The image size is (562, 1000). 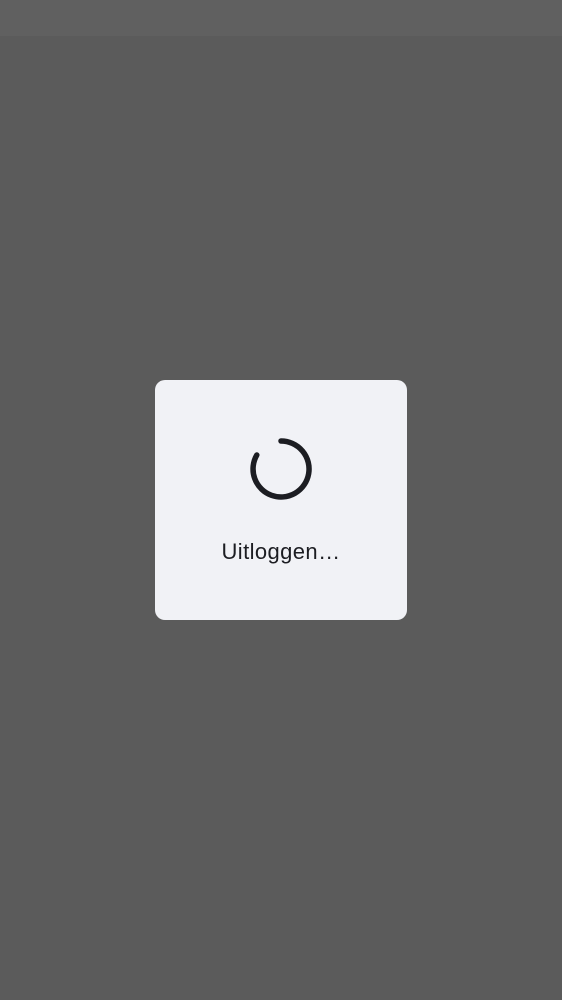 What do you see at coordinates (281, 18) in the screenshot?
I see `status-bar-area` at bounding box center [281, 18].